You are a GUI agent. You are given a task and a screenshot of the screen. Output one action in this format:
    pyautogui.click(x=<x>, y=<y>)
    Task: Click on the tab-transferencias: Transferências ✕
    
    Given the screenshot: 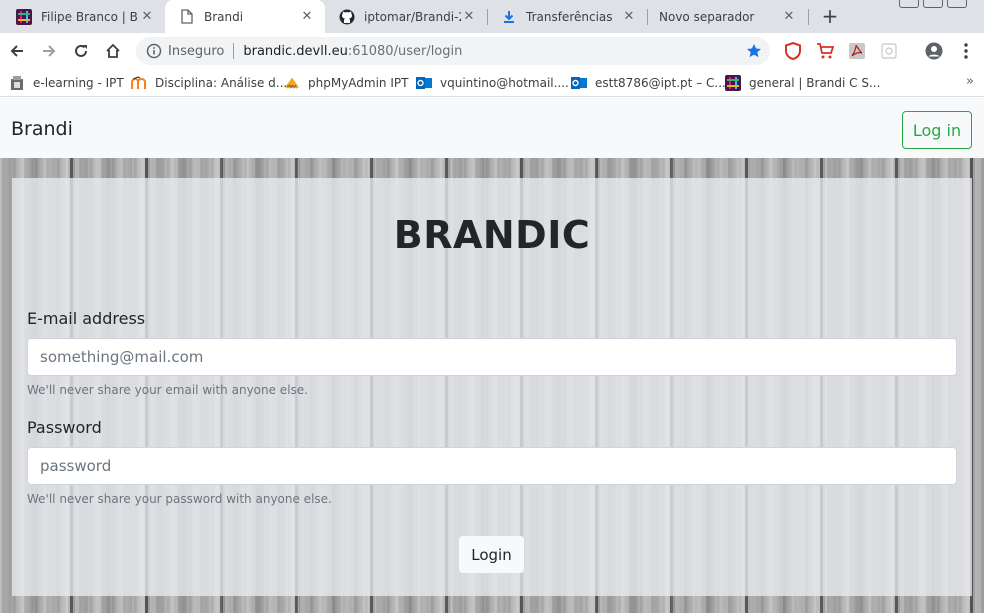 What is the action you would take?
    pyautogui.click(x=567, y=16)
    